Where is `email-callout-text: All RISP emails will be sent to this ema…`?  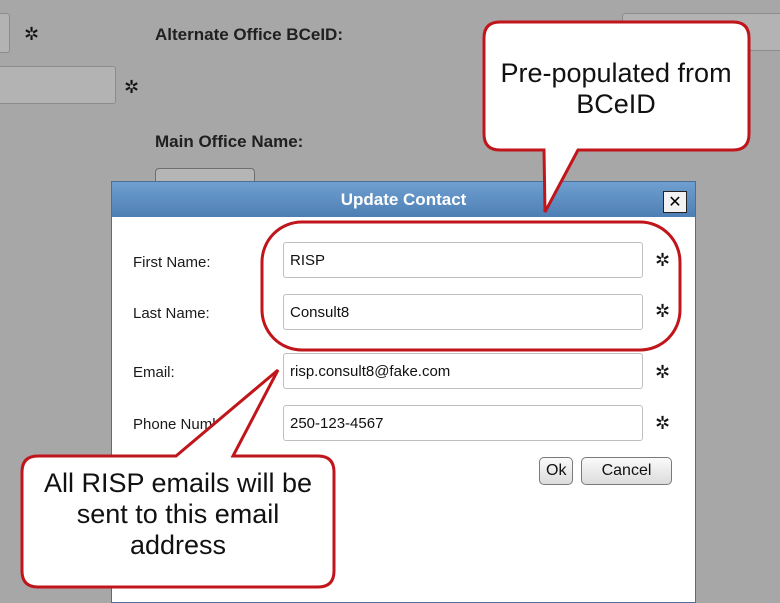
email-callout-text: All RISP emails will be sent to this ema… is located at coordinates (178, 514).